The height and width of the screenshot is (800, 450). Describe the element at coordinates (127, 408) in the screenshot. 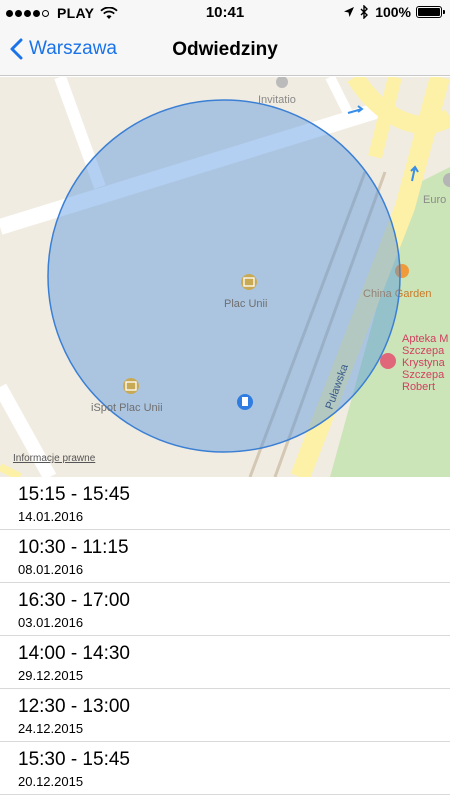

I see `map-label-ispot: iSpot Plac Unii` at that location.